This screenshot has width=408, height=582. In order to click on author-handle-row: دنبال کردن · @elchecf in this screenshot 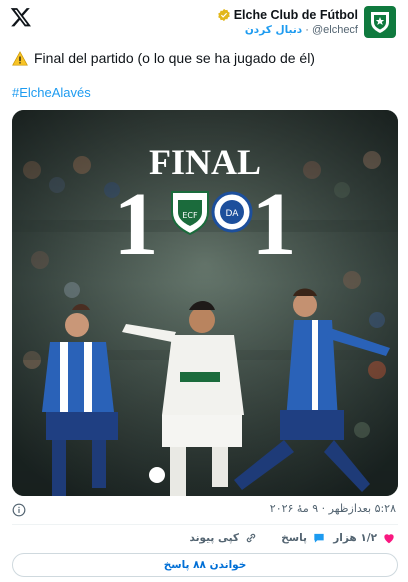, I will do `click(301, 30)`.